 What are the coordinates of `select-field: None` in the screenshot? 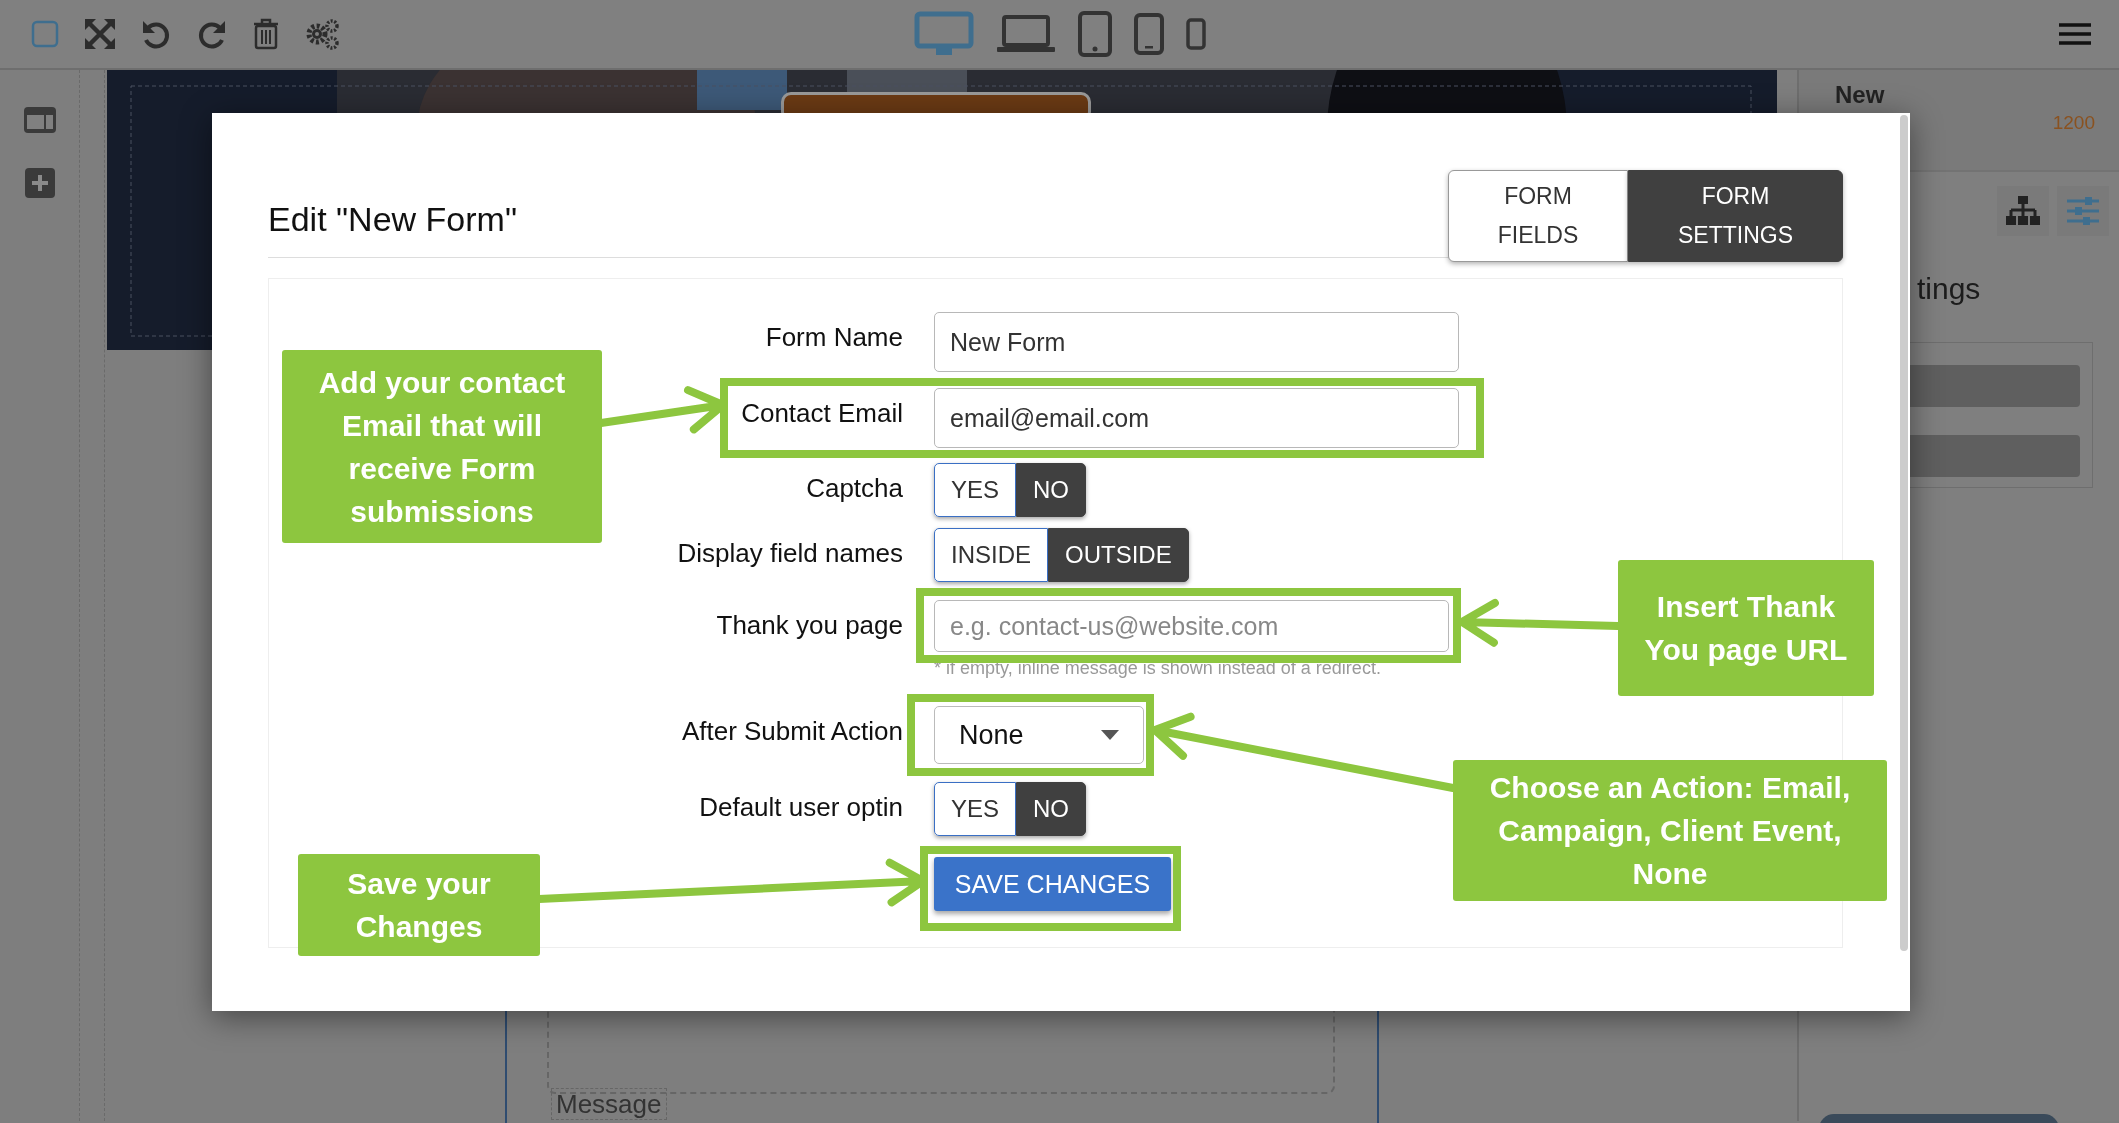 It's located at (1039, 735).